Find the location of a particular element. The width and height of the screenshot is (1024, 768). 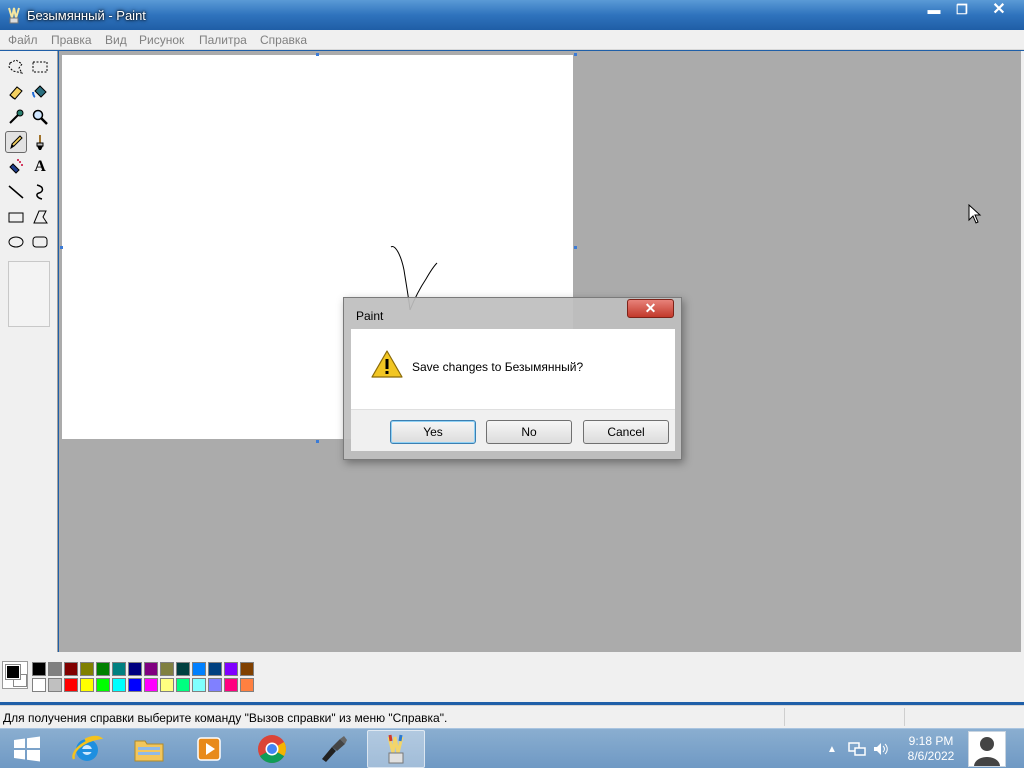

app-icon is located at coordinates (334, 749).